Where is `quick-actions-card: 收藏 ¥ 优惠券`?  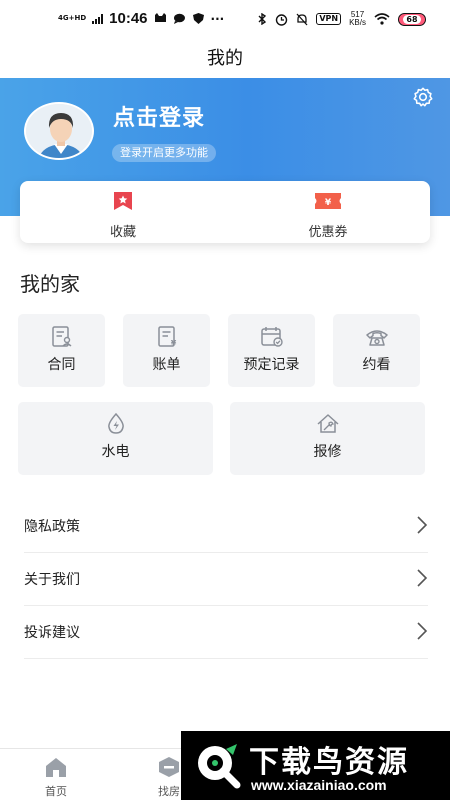 quick-actions-card: 收藏 ¥ 优惠券 is located at coordinates (225, 212).